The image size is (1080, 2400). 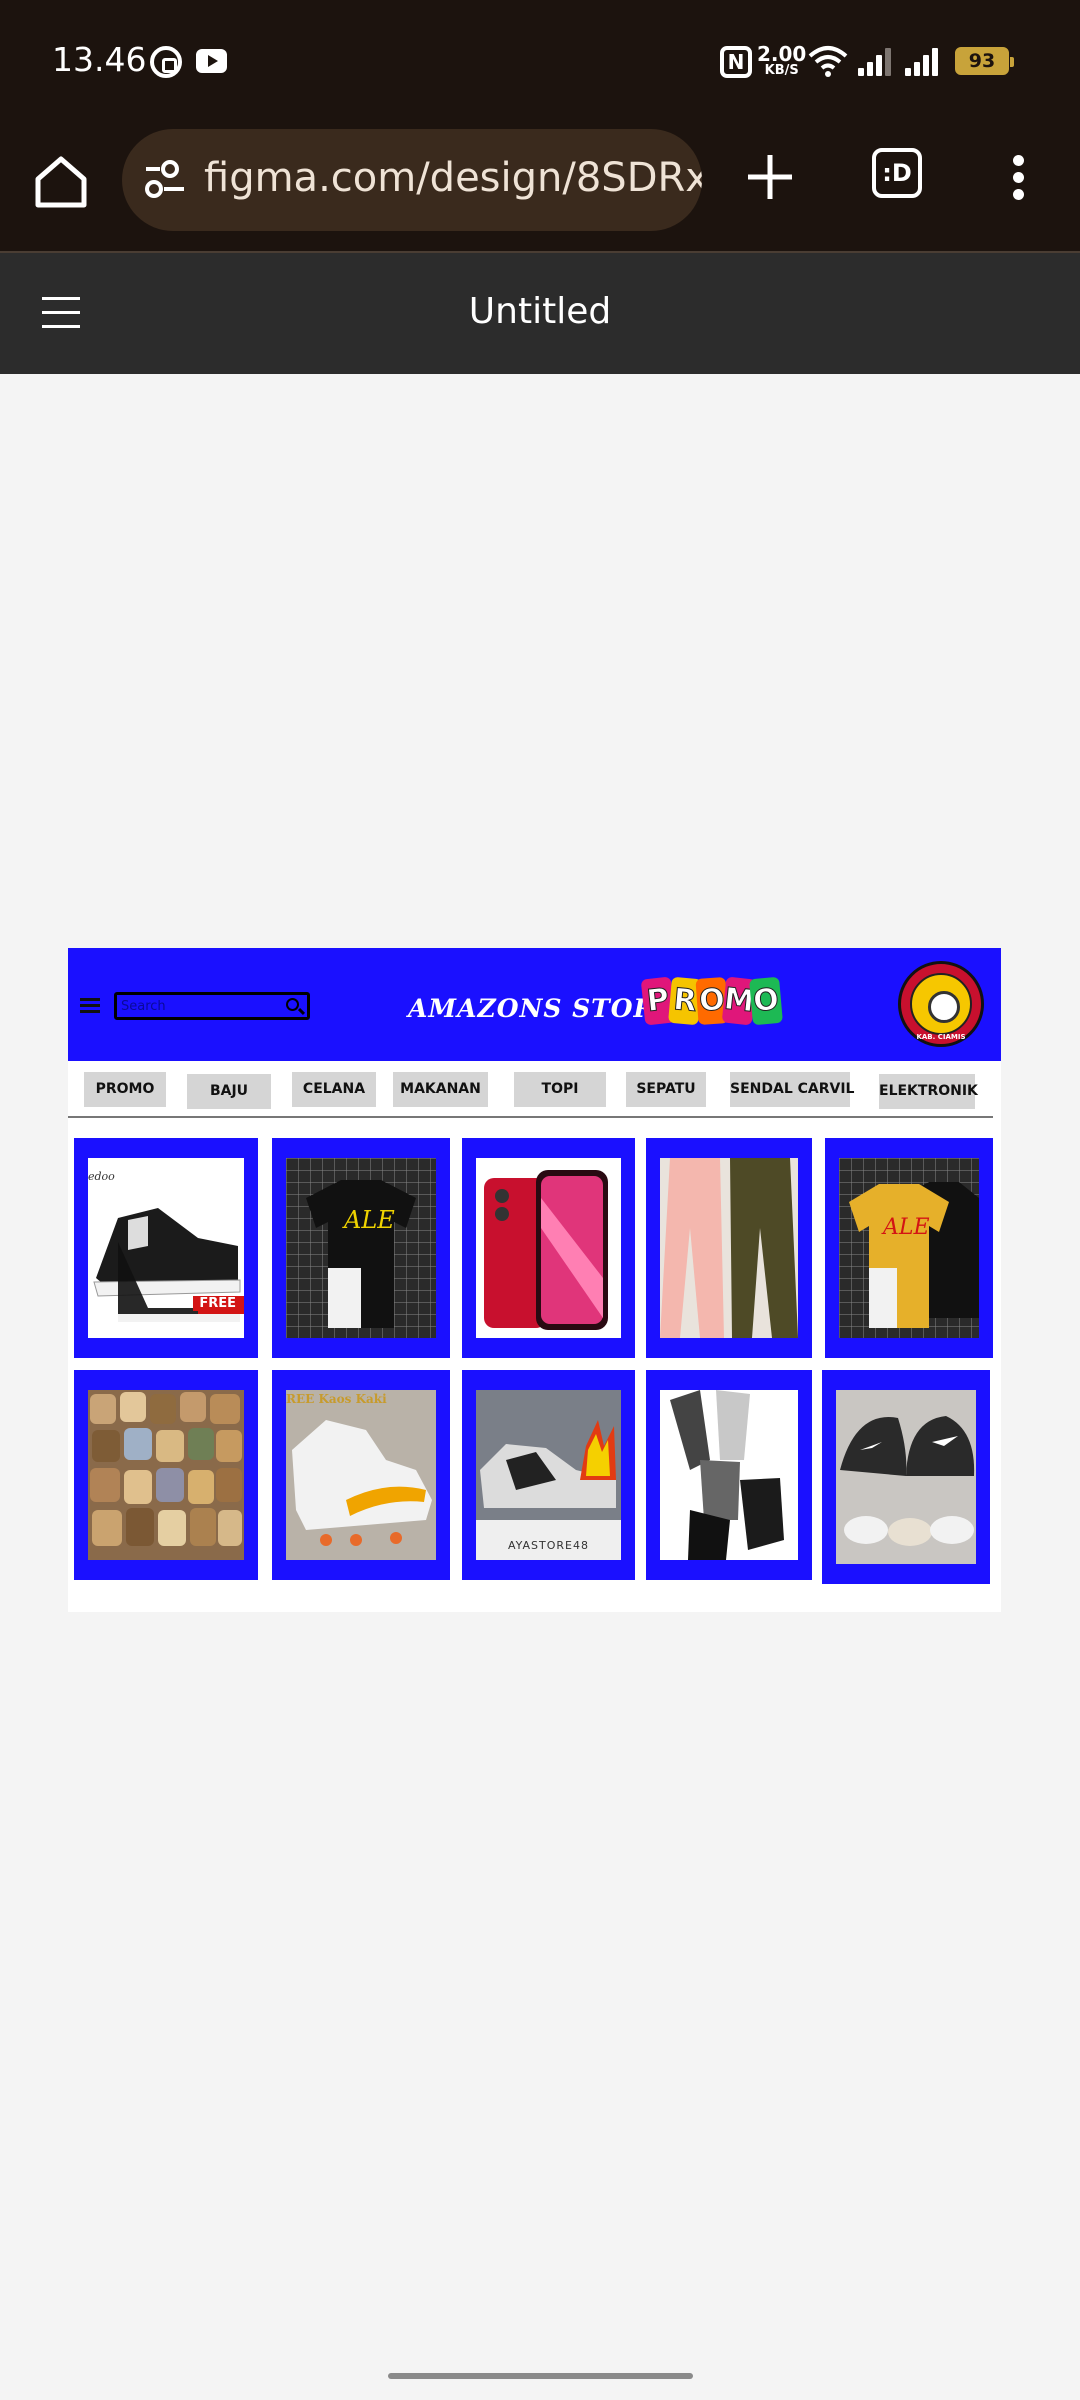 I want to click on promo-logo: P R O M O, so click(x=711, y=1005).